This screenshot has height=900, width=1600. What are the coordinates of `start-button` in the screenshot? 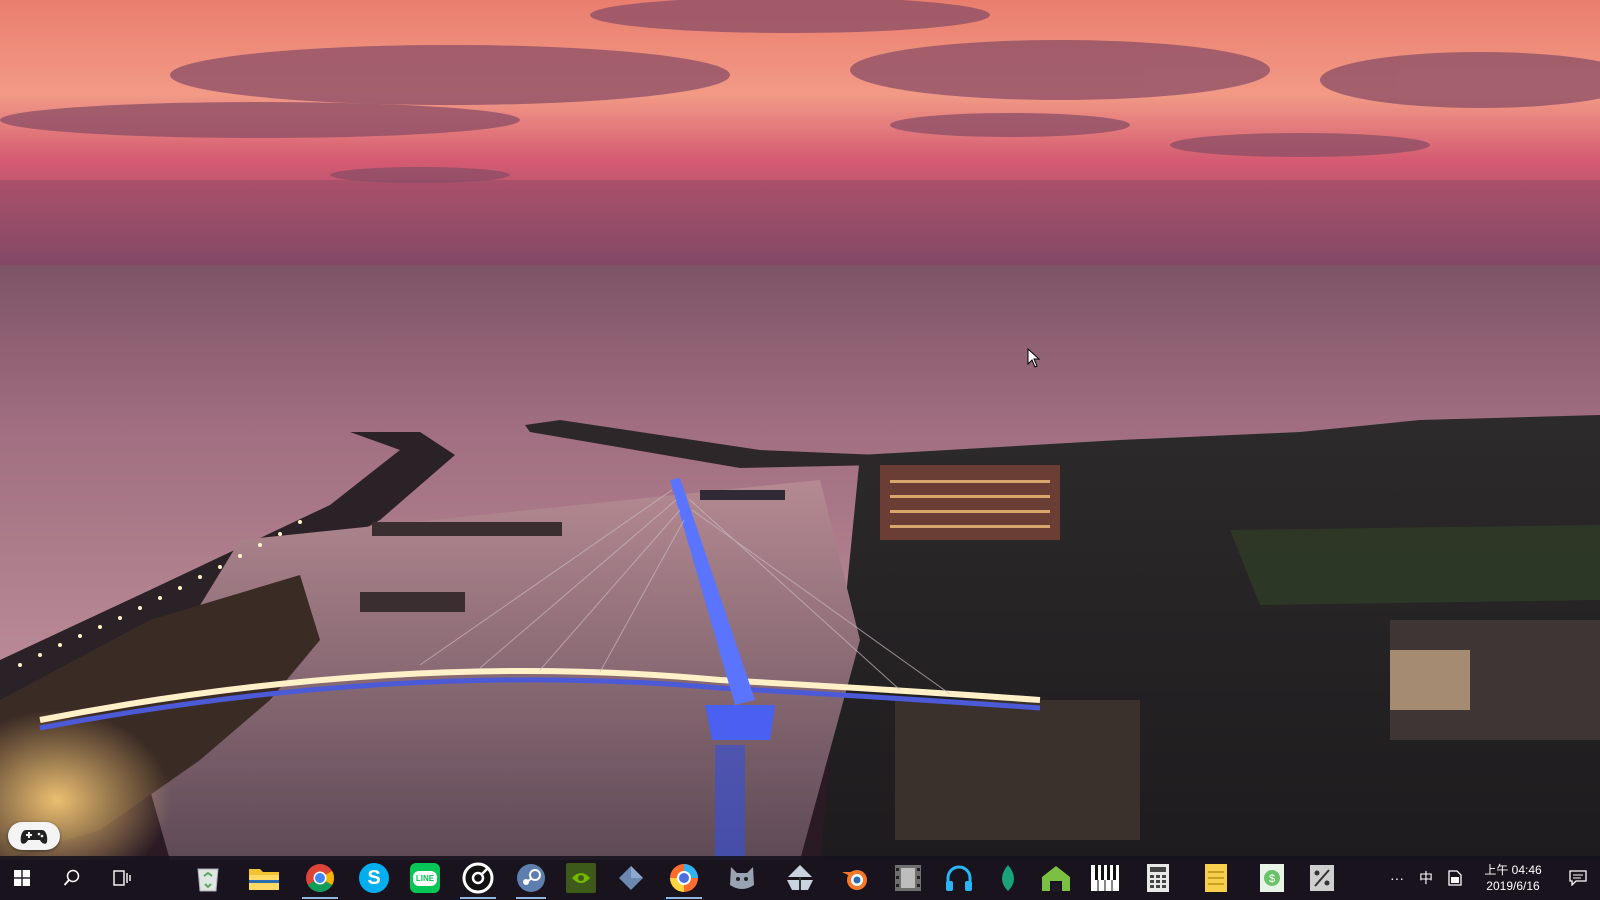 It's located at (22, 878).